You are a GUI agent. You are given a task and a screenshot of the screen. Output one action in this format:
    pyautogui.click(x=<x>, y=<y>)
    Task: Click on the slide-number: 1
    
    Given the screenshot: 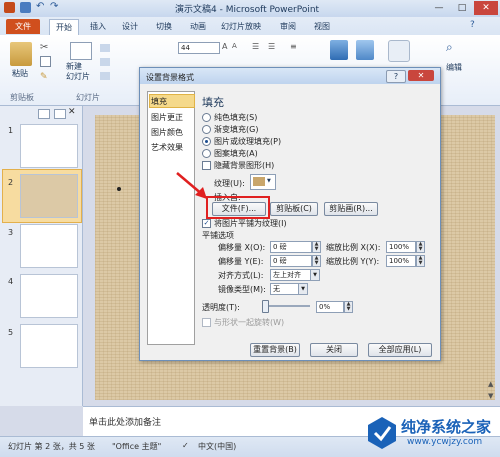 What is the action you would take?
    pyautogui.click(x=11, y=130)
    